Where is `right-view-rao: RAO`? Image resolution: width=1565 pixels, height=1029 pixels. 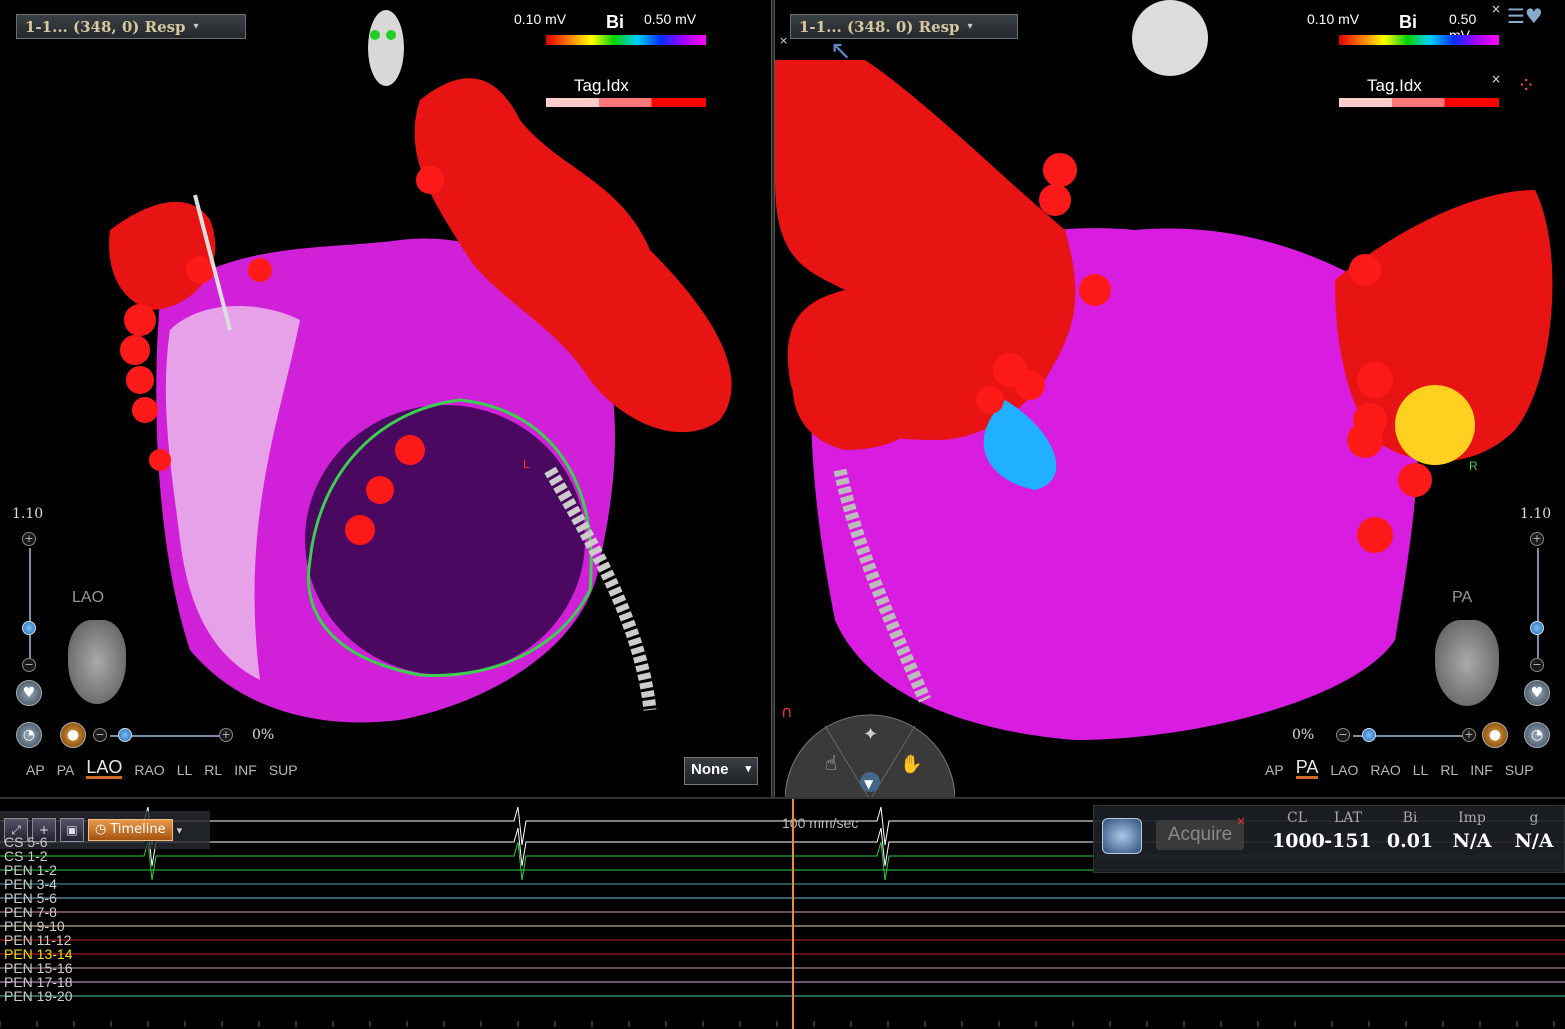
right-view-rao: RAO is located at coordinates (1385, 770).